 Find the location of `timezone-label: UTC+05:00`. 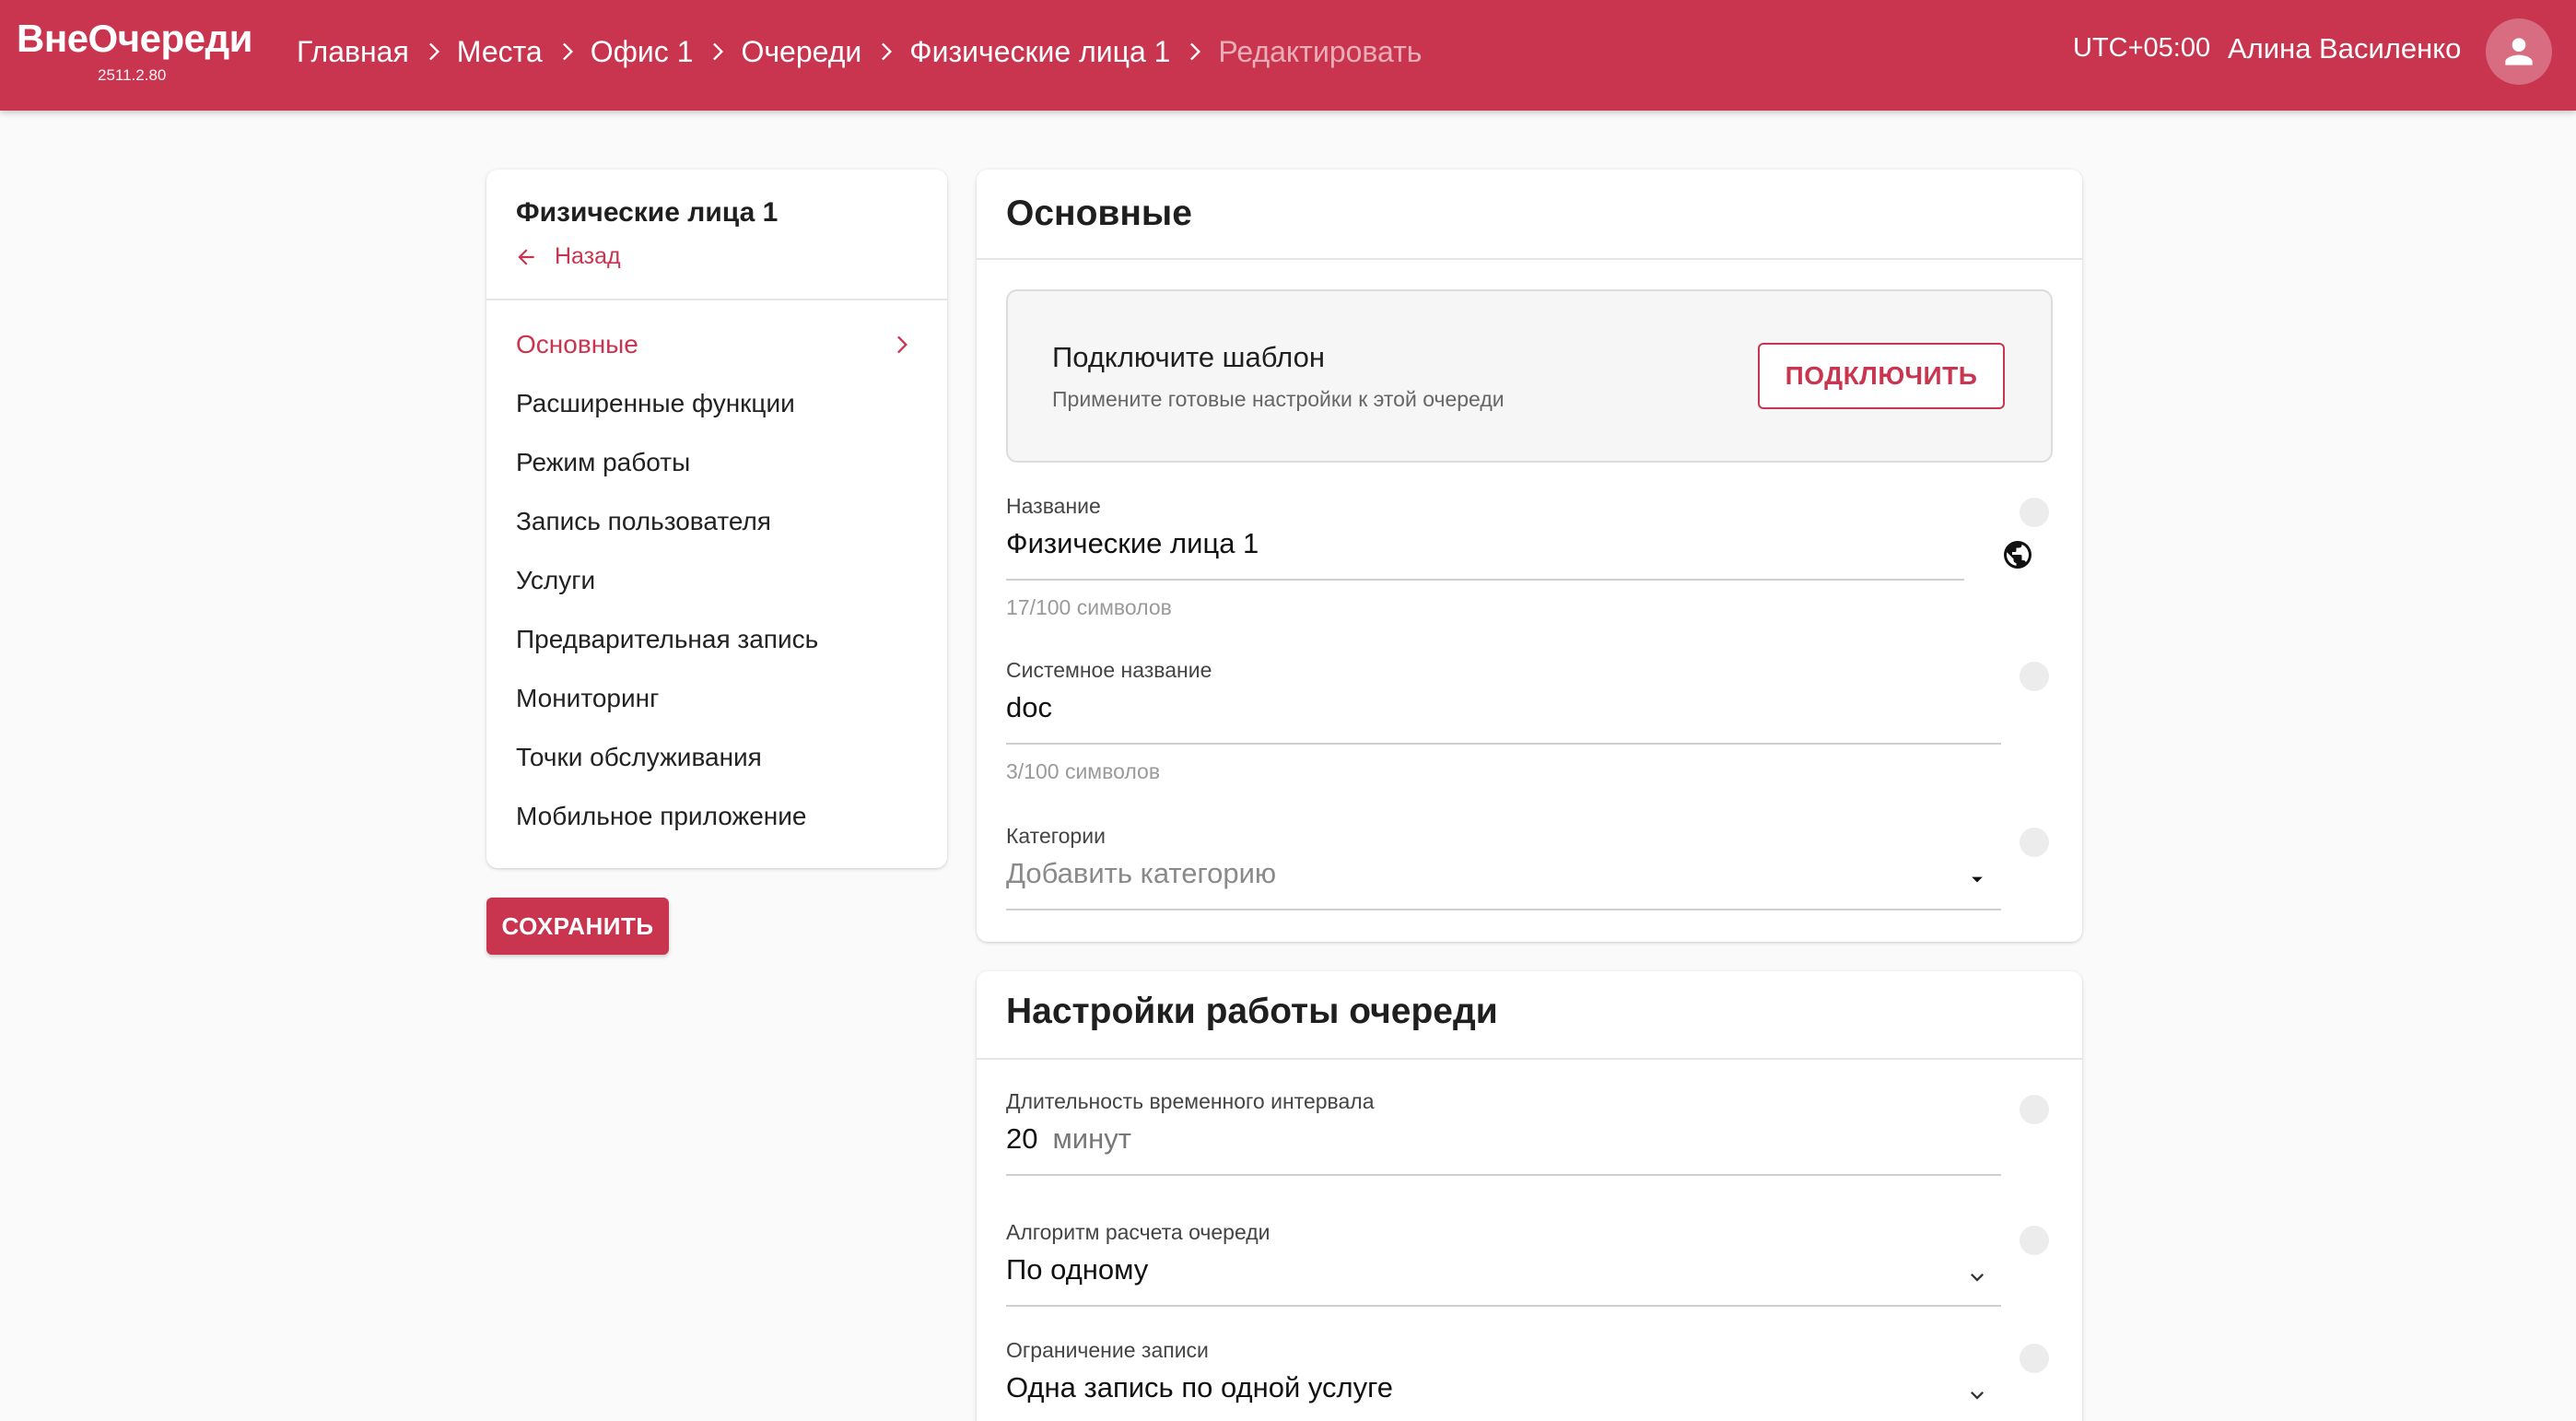

timezone-label: UTC+05:00 is located at coordinates (2141, 48).